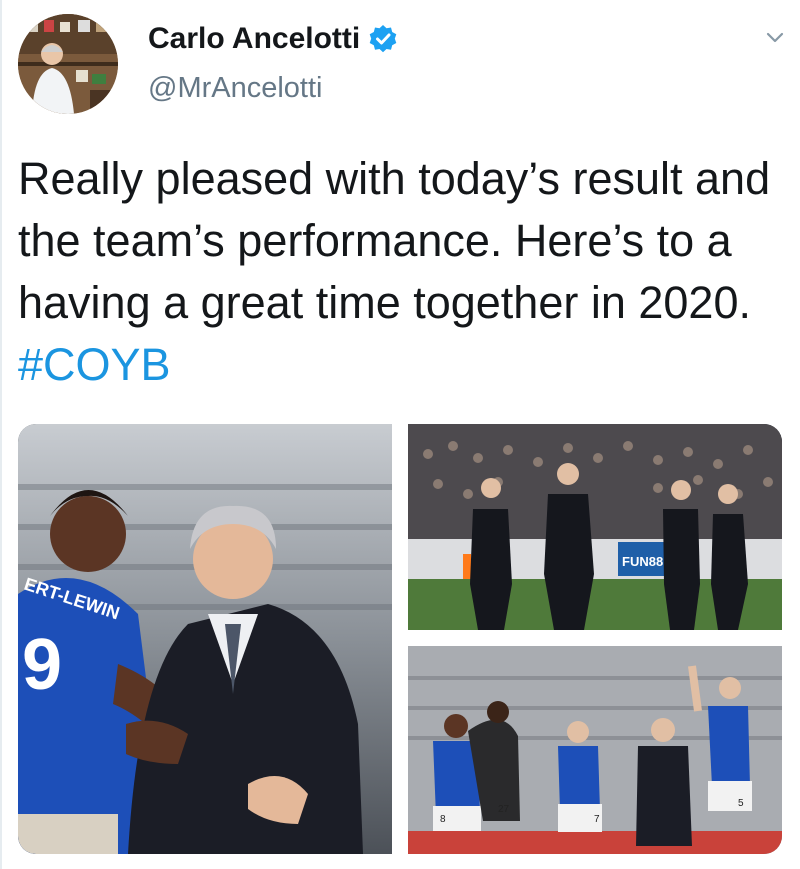 This screenshot has width=800, height=869. Describe the element at coordinates (383, 39) in the screenshot. I see `verified-badge-icon` at that location.